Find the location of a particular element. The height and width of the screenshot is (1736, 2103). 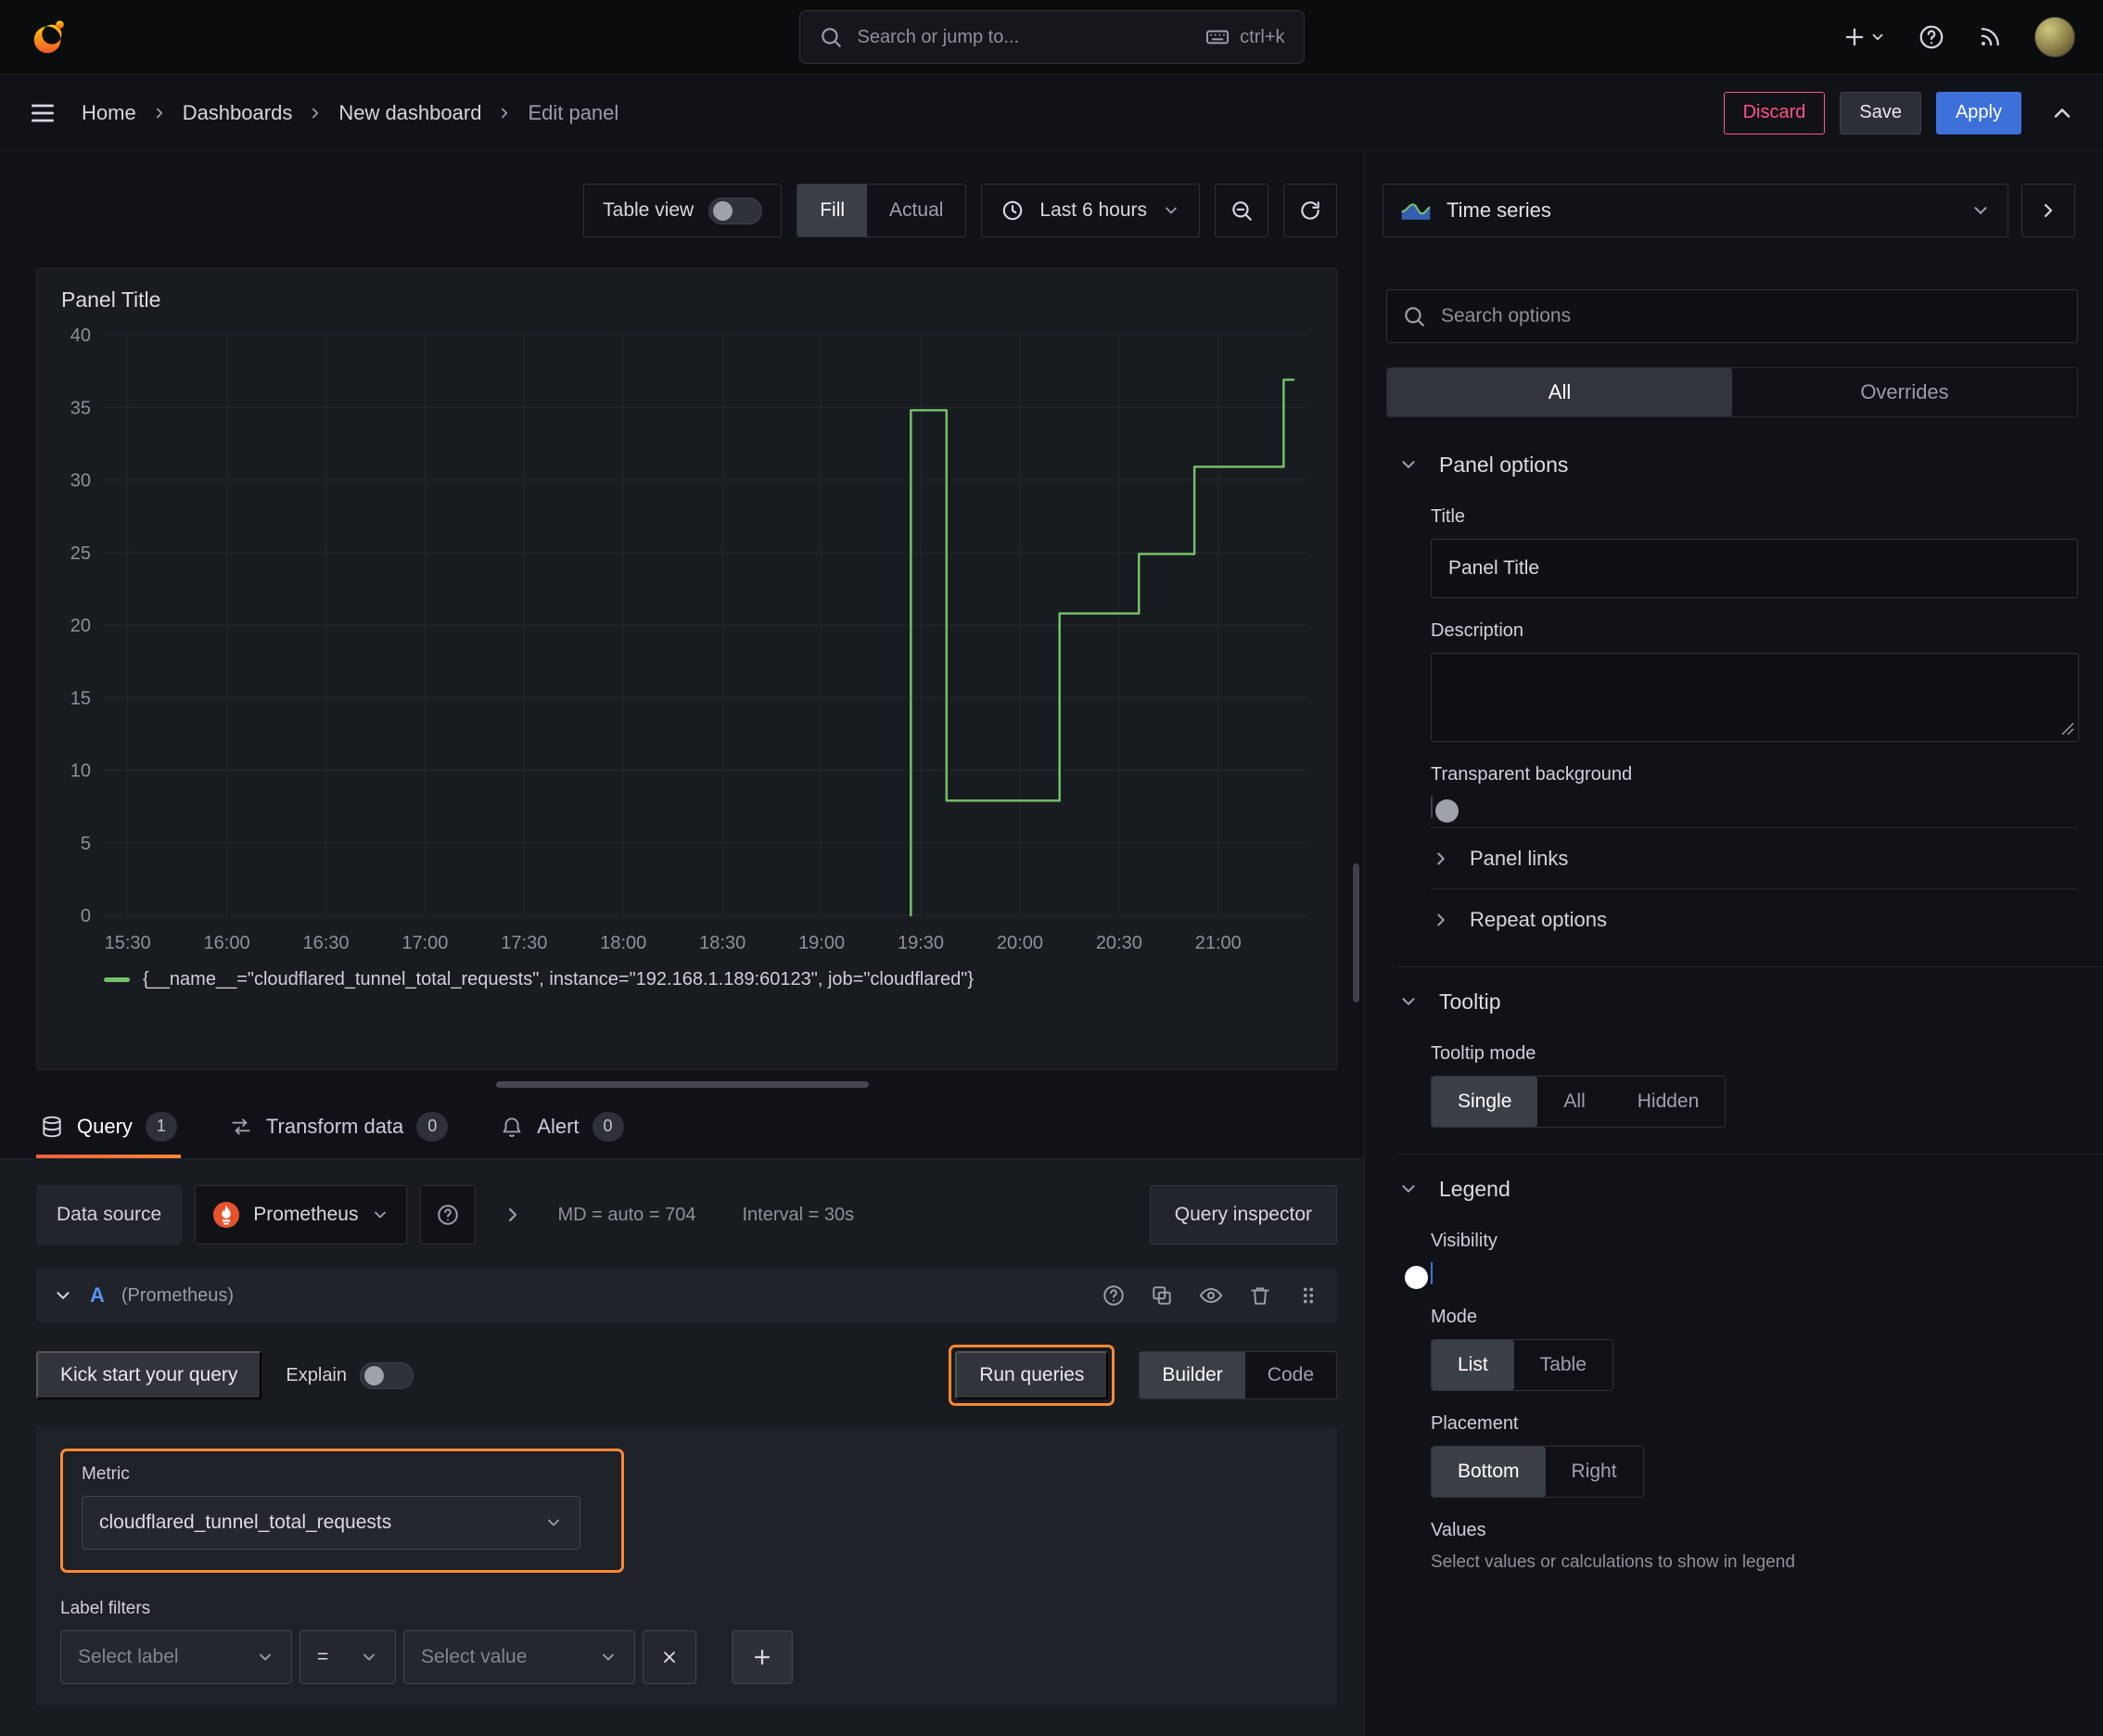

metric-highlight: Metric cloudflared_tunnel_total_requests is located at coordinates (342, 1511).